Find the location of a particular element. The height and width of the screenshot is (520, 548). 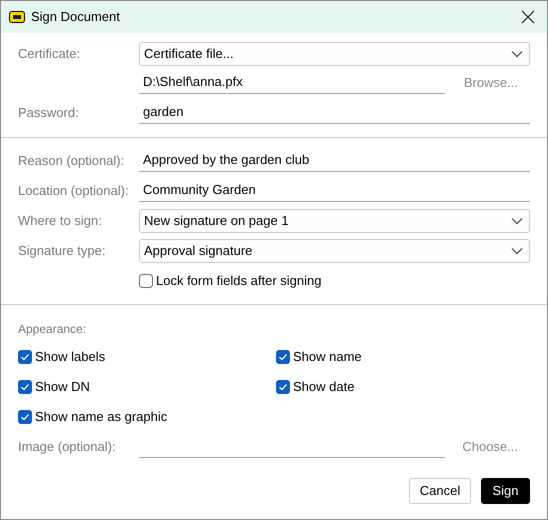

checkbox-icon is located at coordinates (146, 281).